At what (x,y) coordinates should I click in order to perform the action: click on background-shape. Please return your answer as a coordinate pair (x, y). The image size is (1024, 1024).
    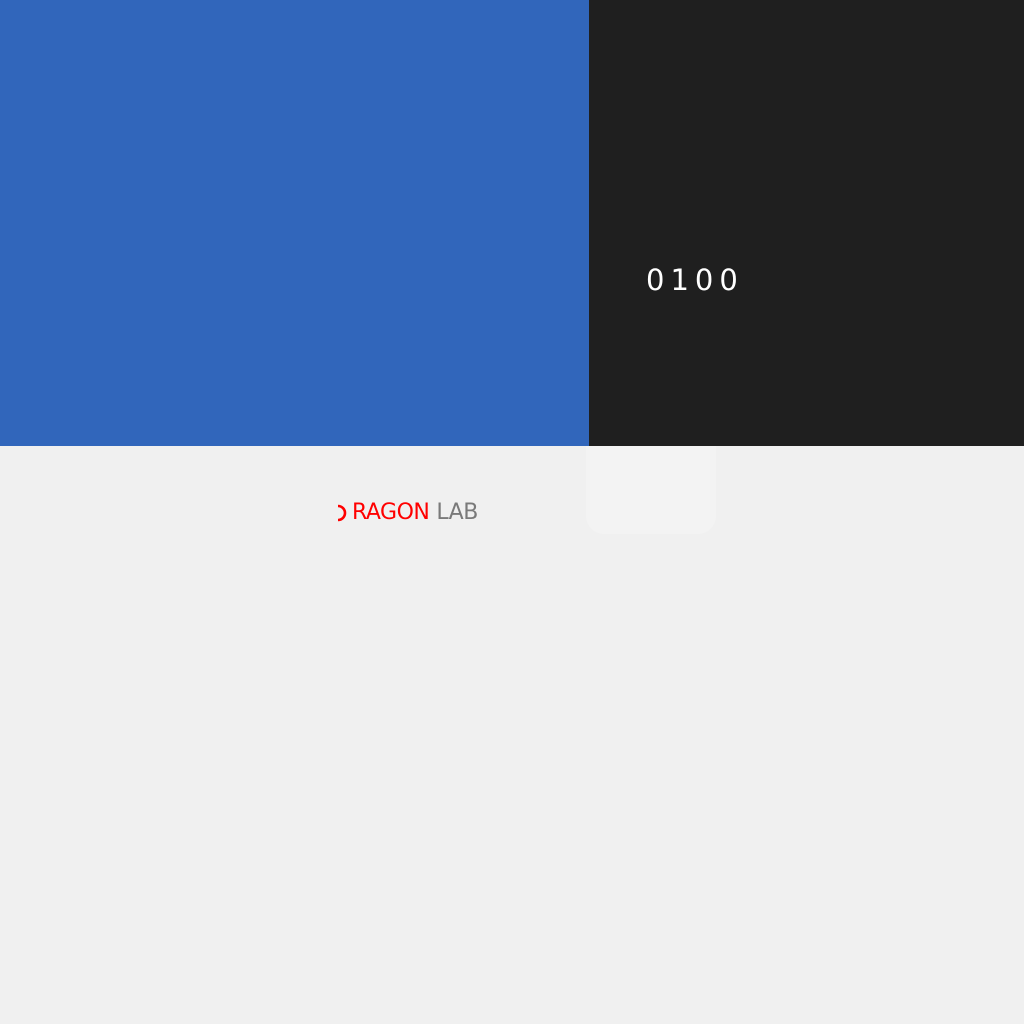
    Looking at the image, I should click on (651, 490).